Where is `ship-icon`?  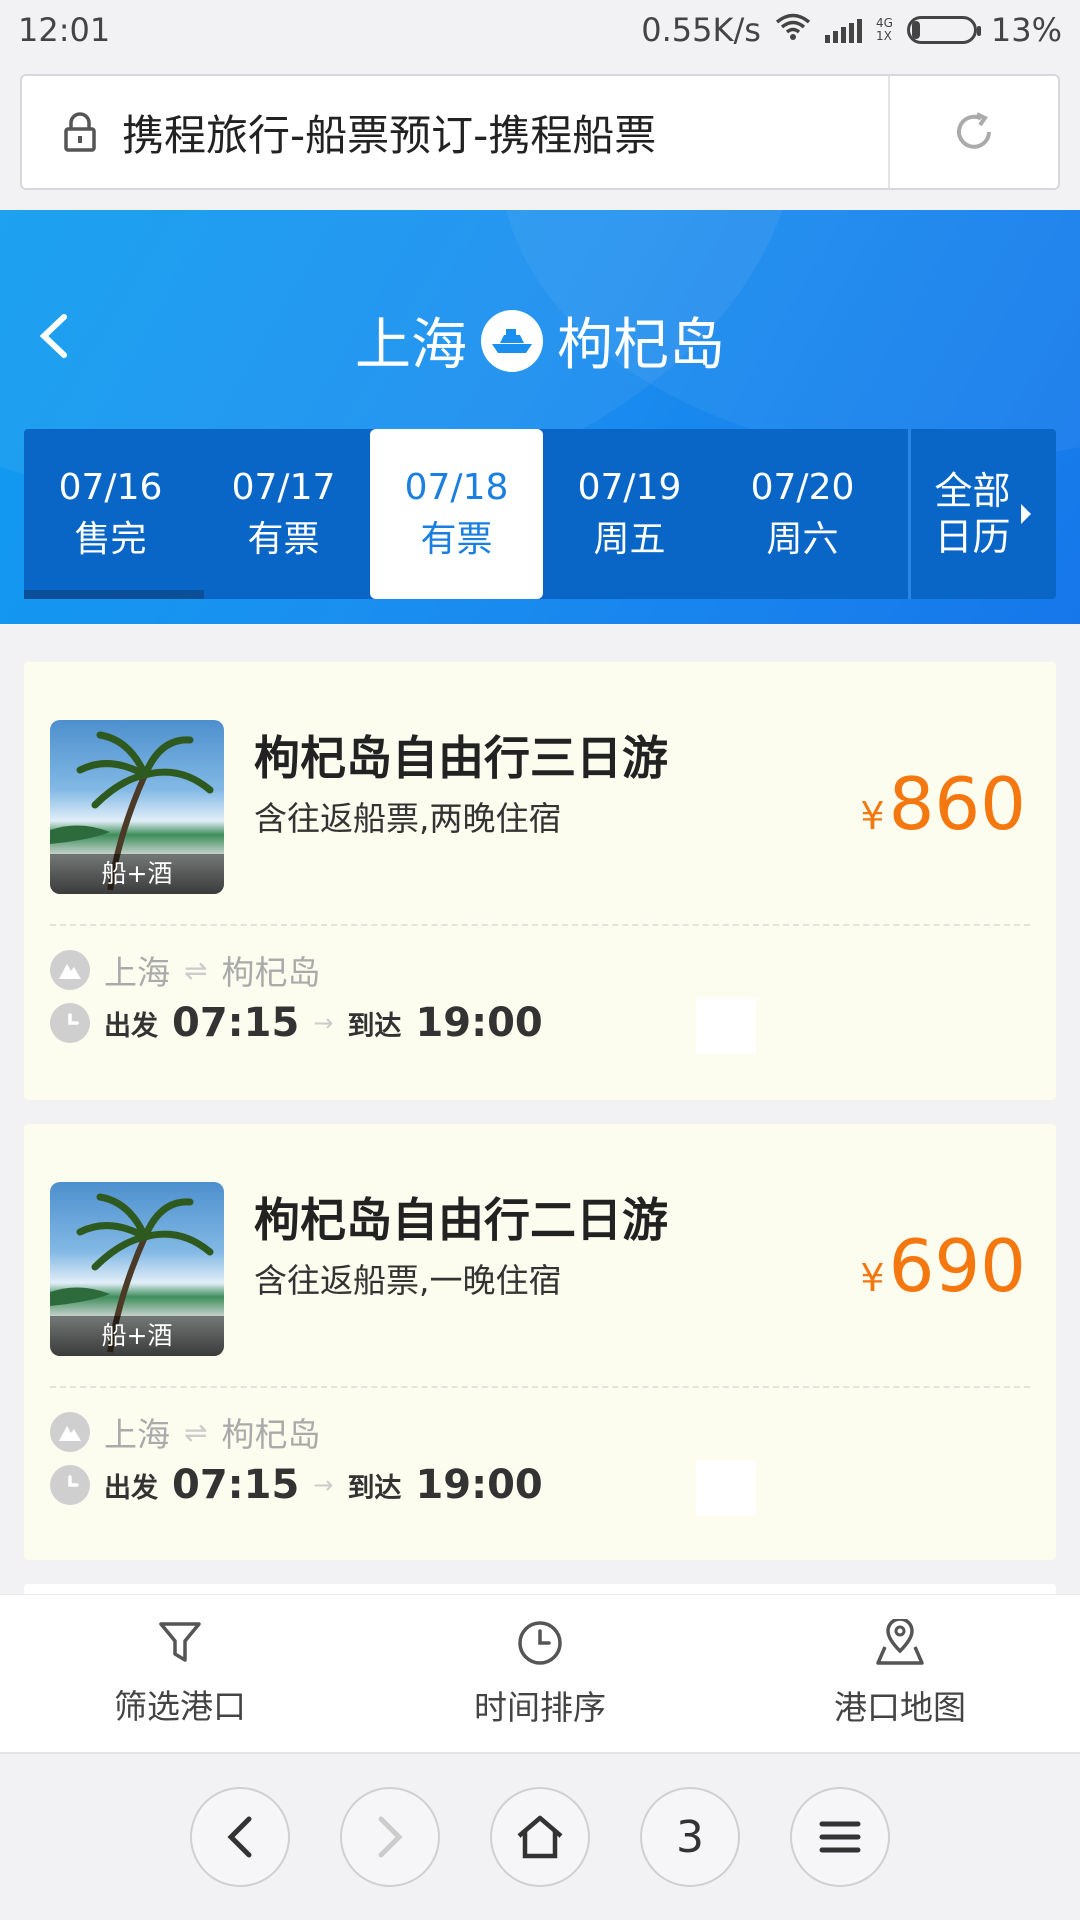 ship-icon is located at coordinates (512, 340).